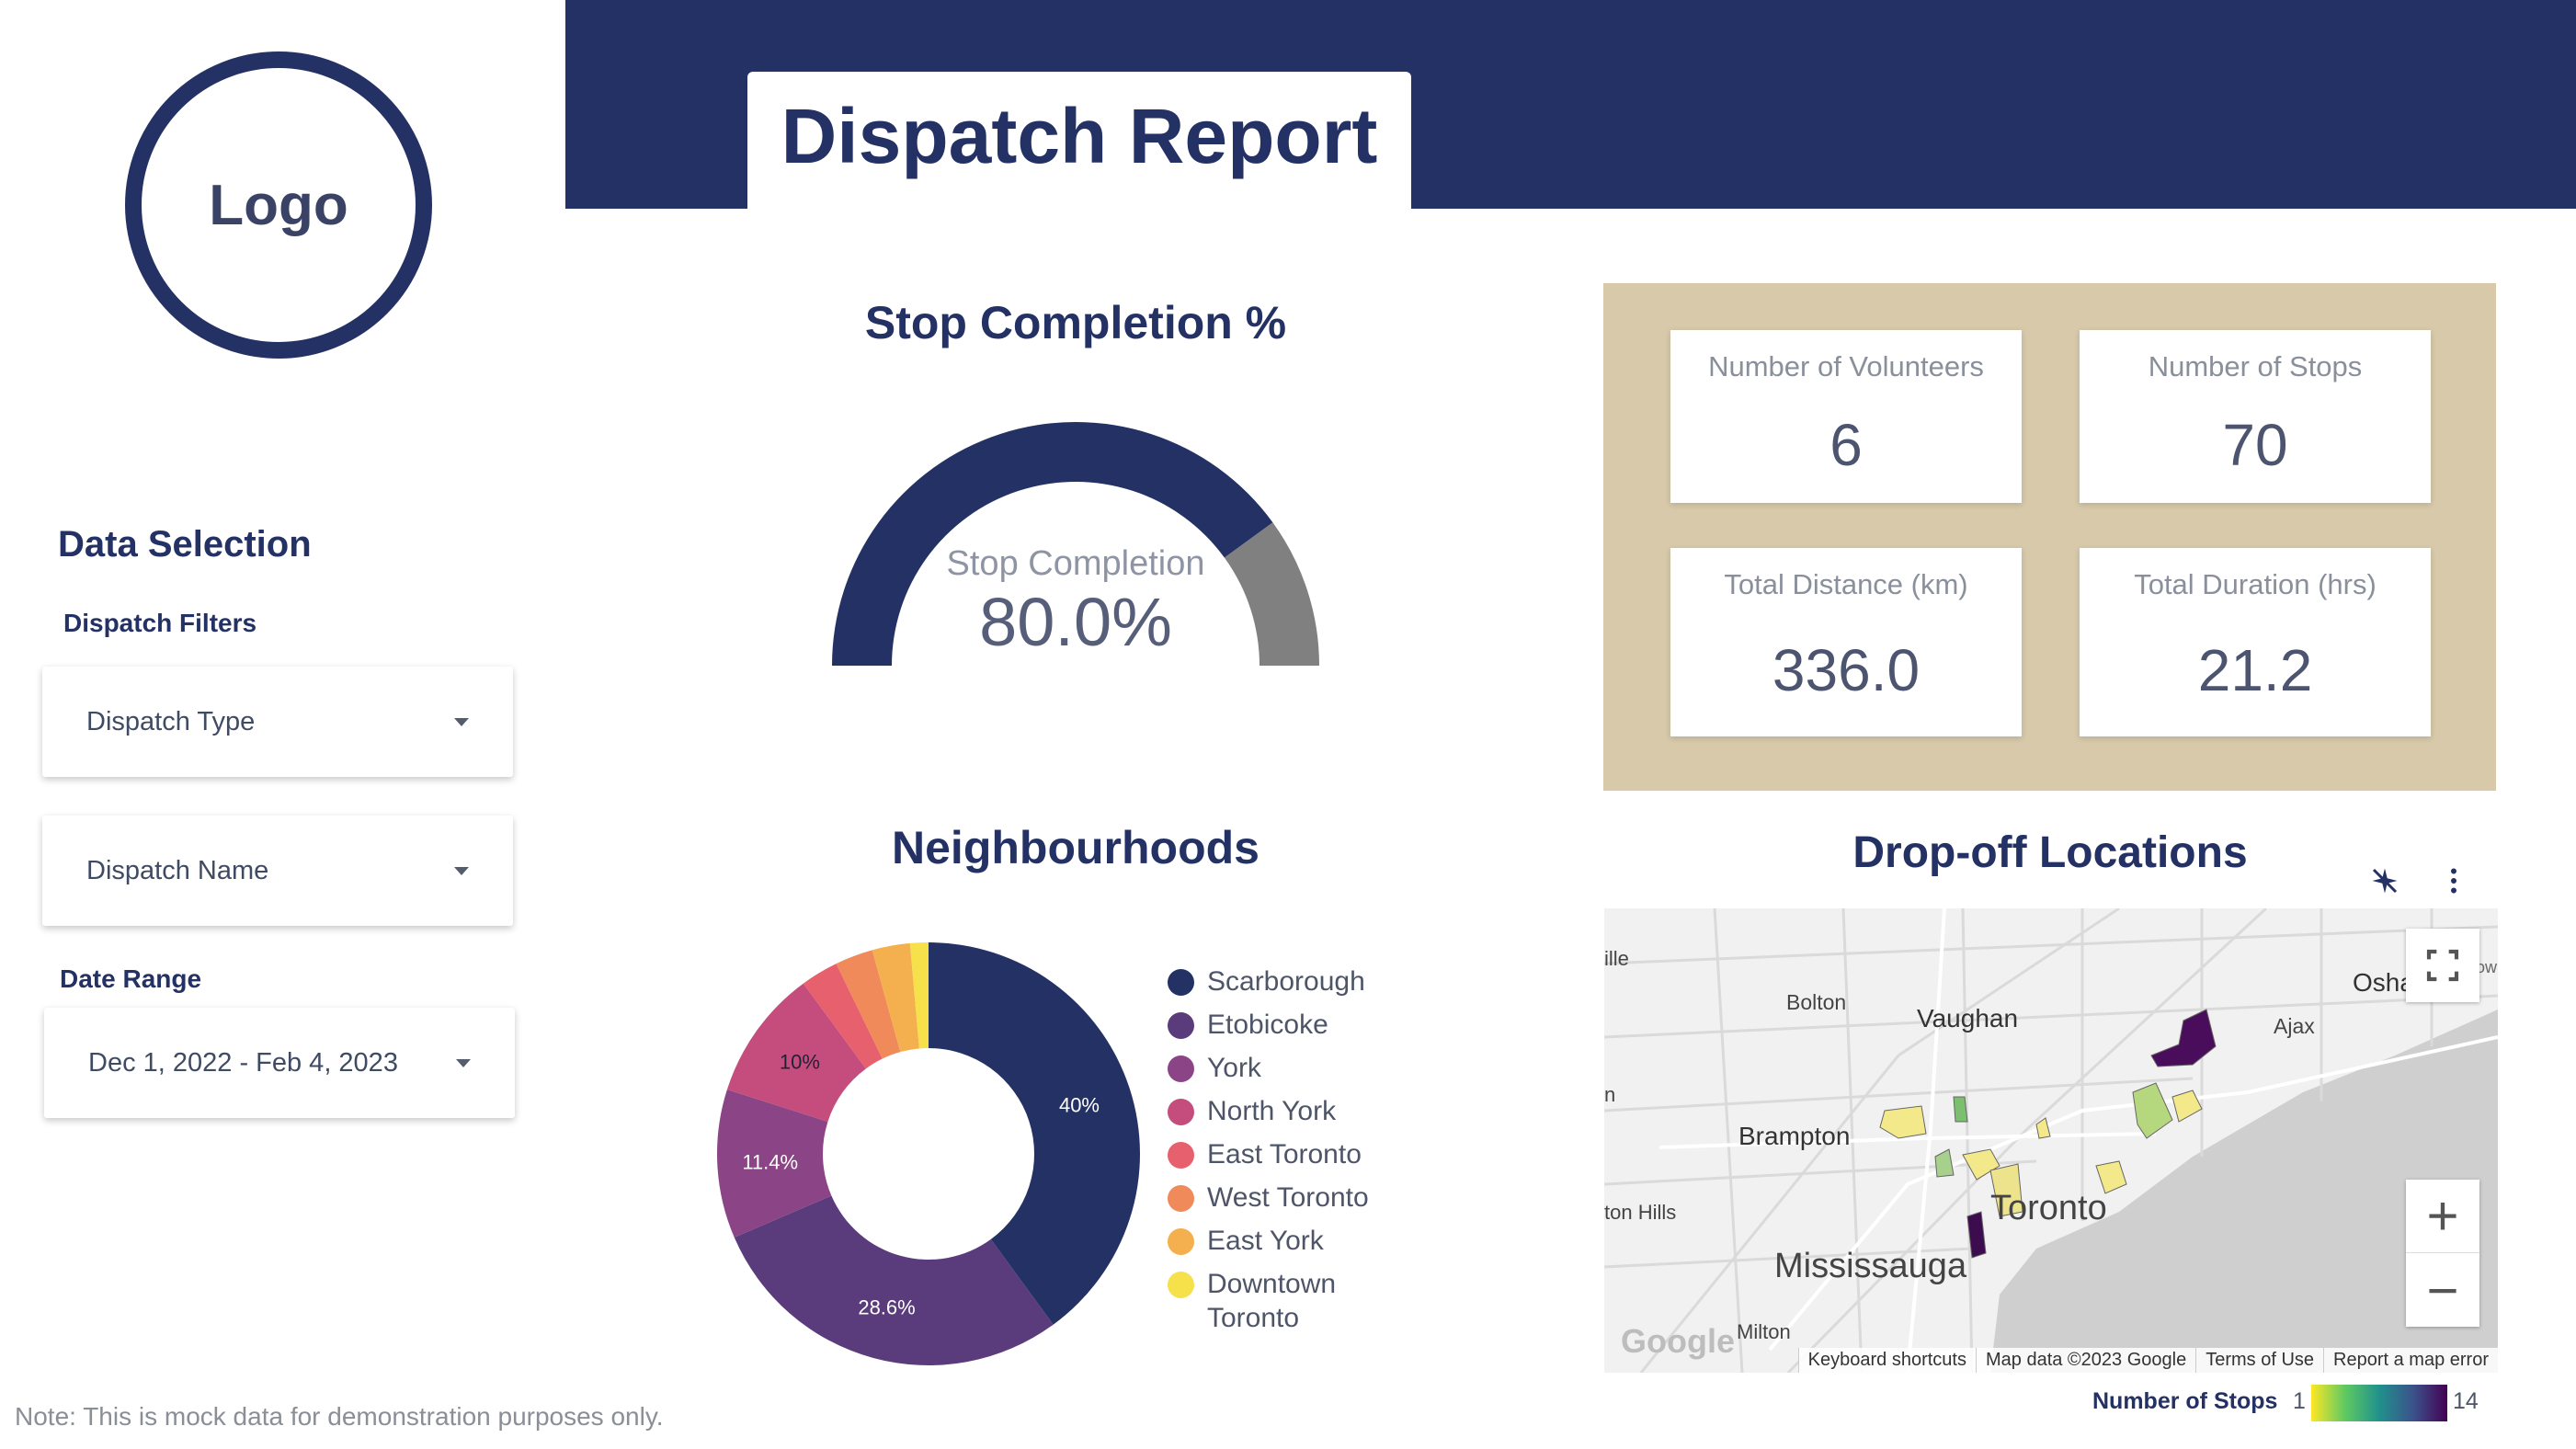 The image size is (2576, 1449). Describe the element at coordinates (1846, 670) in the screenshot. I see `kpi-value: 336.0` at that location.